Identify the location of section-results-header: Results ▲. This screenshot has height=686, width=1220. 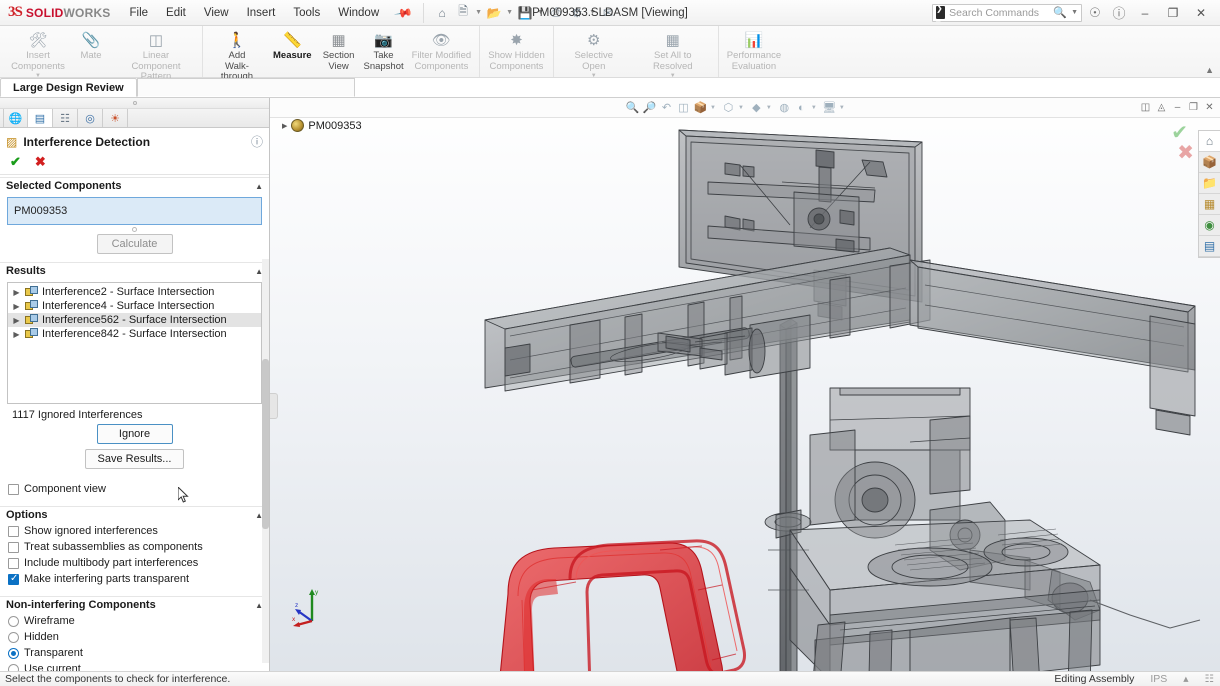
(134, 270).